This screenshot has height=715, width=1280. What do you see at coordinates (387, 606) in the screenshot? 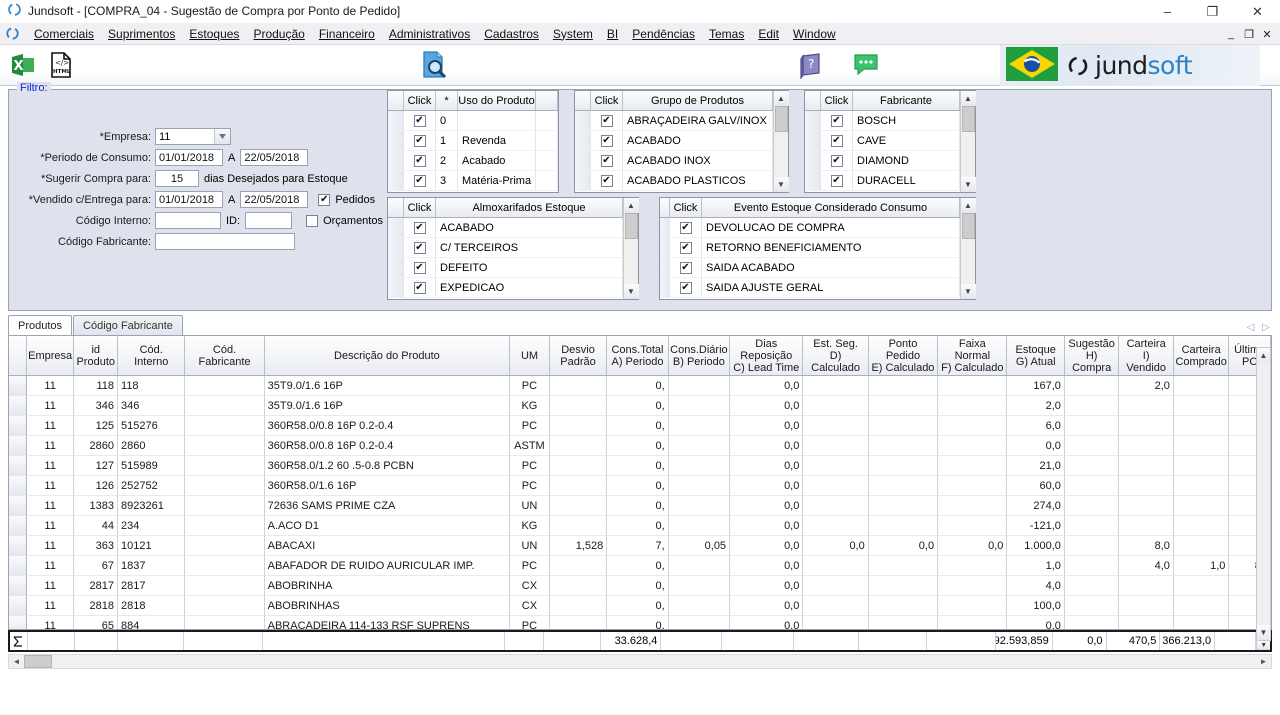
I see `table-cell: ABOBRINHAS` at bounding box center [387, 606].